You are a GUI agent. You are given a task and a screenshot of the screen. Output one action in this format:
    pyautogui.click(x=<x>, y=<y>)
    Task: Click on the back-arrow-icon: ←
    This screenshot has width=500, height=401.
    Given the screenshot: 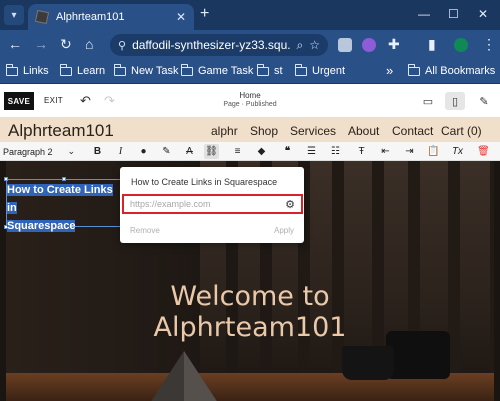 What is the action you would take?
    pyautogui.click(x=15, y=44)
    